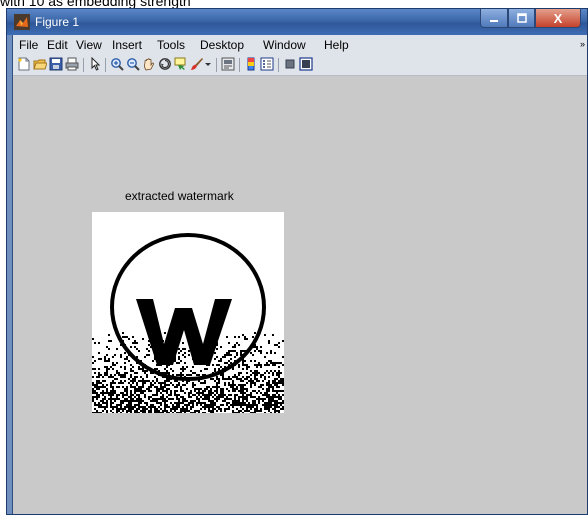  I want to click on figure-toolbar, so click(300, 65).